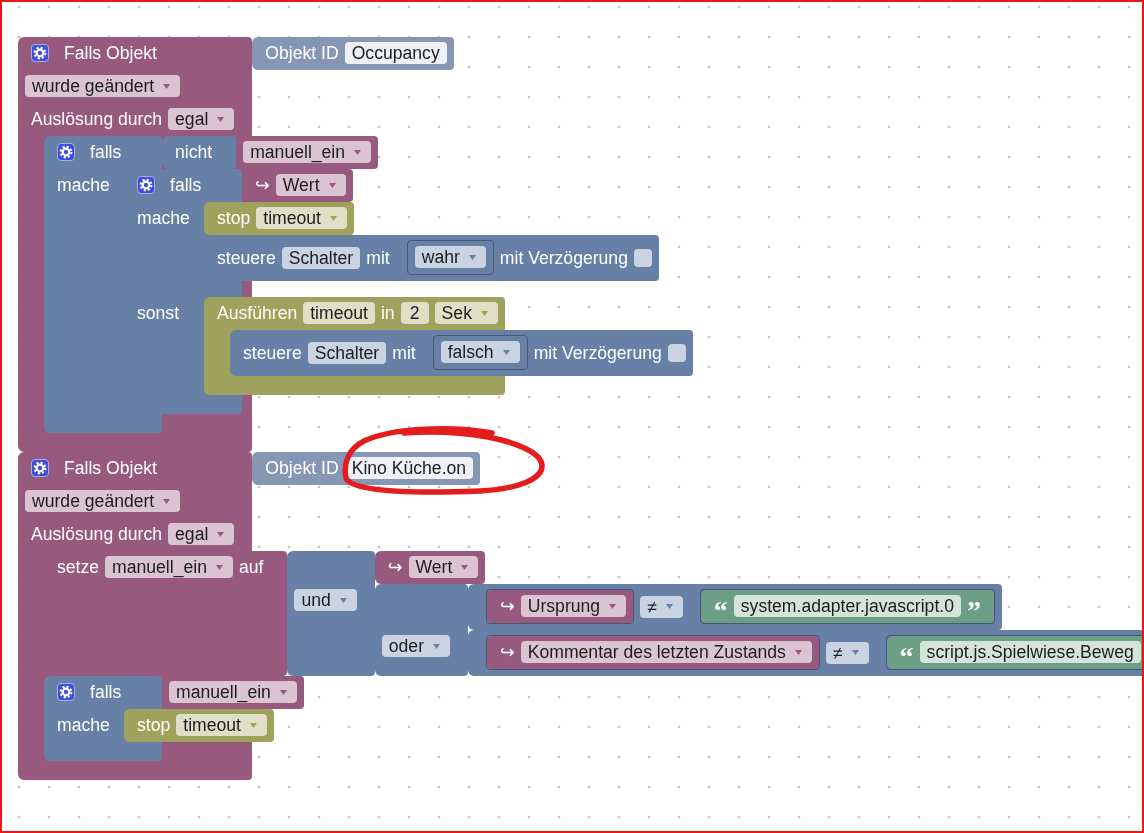 Image resolution: width=1144 pixels, height=833 pixels. I want to click on text-field: Occupancy, so click(395, 53).